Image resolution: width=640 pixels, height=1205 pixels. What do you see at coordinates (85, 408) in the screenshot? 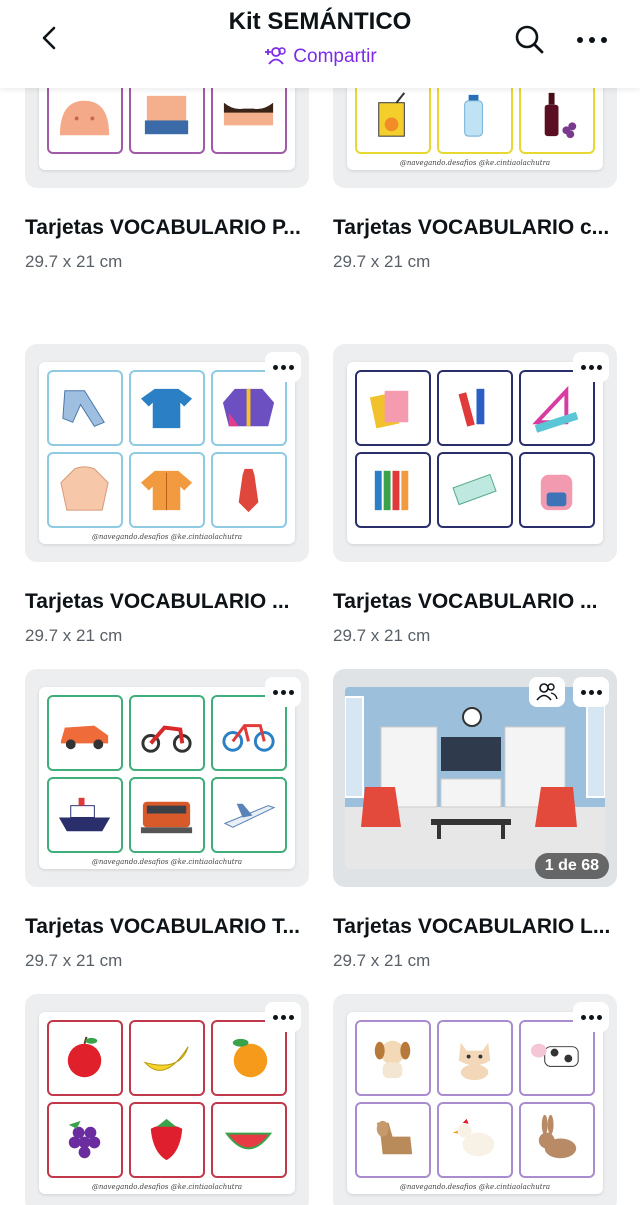
I see `card-image-jeans` at bounding box center [85, 408].